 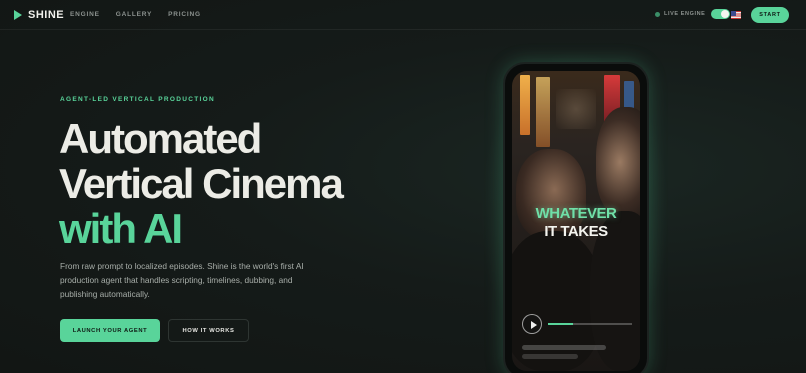 What do you see at coordinates (657, 14) in the screenshot?
I see `status-dot-icon` at bounding box center [657, 14].